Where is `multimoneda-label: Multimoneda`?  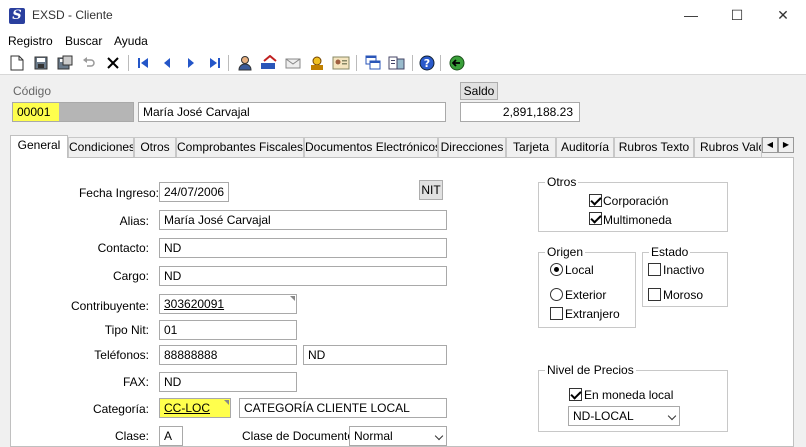 multimoneda-label: Multimoneda is located at coordinates (637, 220).